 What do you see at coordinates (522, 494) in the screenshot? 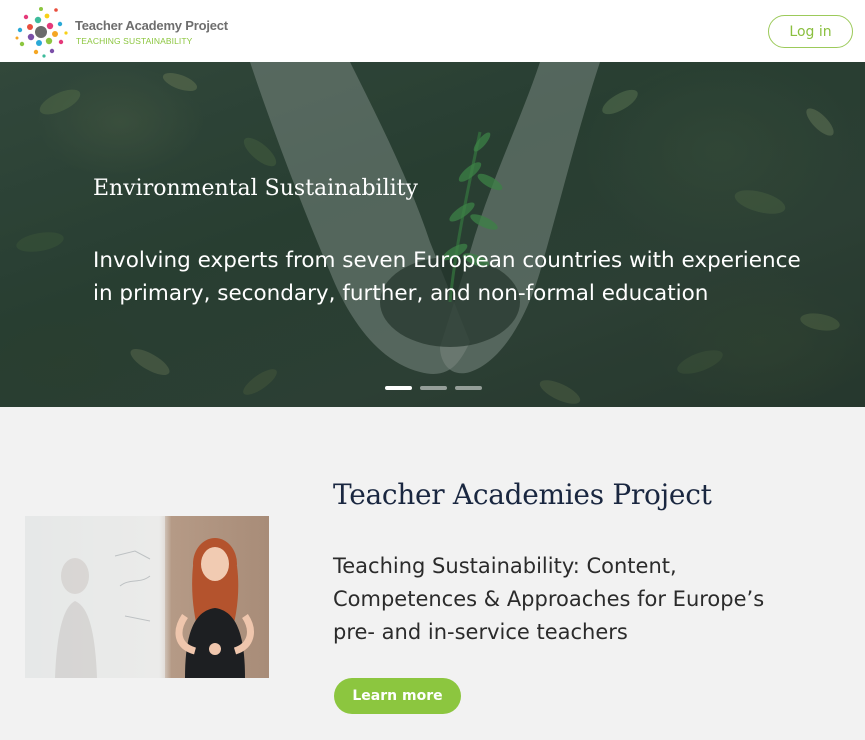
I see `main-title: Teacher Academies Project` at bounding box center [522, 494].